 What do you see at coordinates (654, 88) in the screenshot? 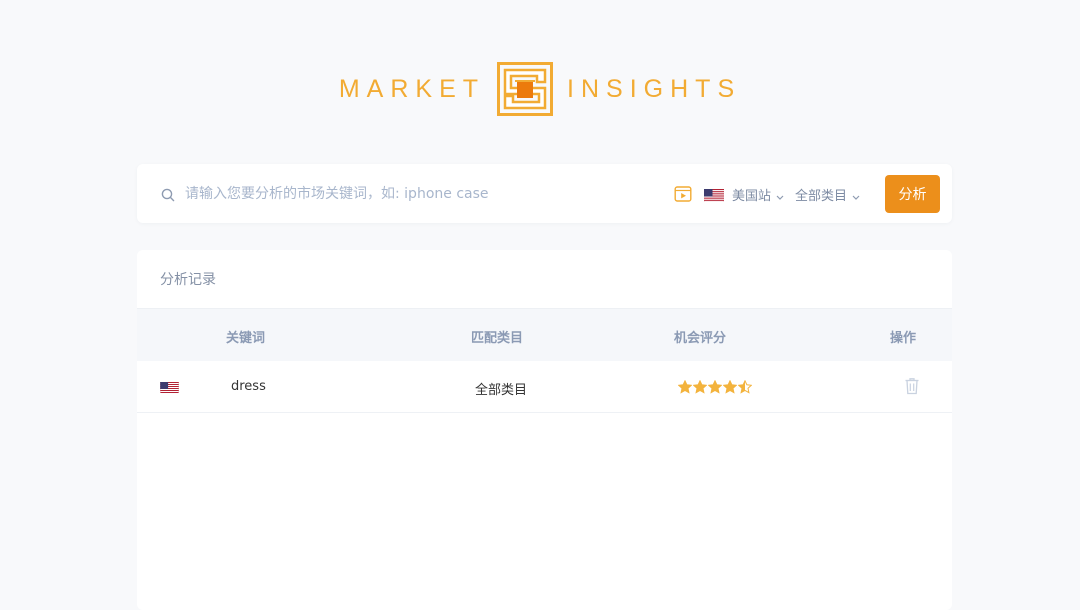
I see `logo-word-insights: INSIGHTS` at bounding box center [654, 88].